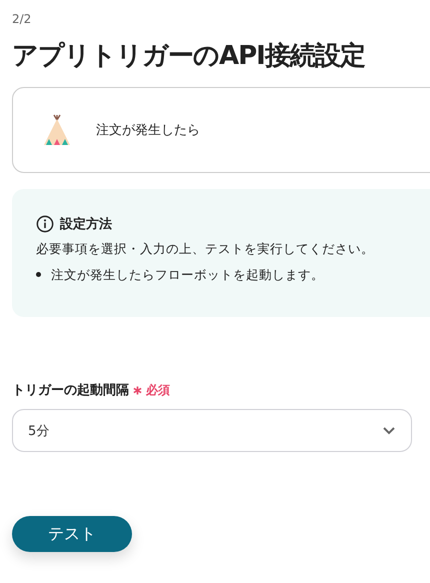 Image resolution: width=430 pixels, height=583 pixels. What do you see at coordinates (22, 19) in the screenshot?
I see `step-counter: 2/2` at bounding box center [22, 19].